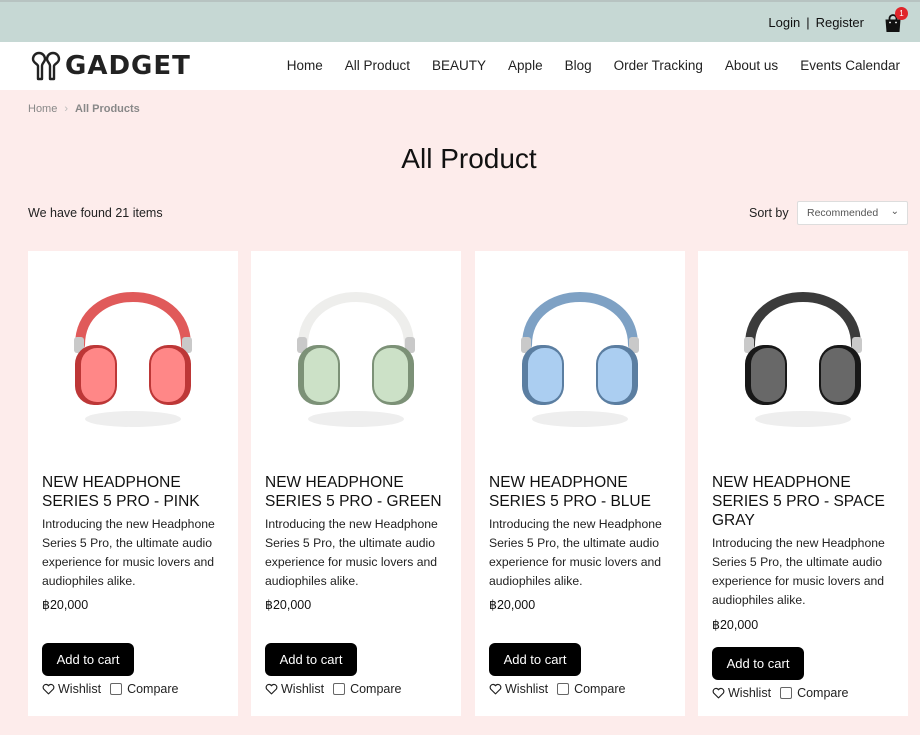 This screenshot has width=920, height=735. I want to click on nav-blog: Blog, so click(578, 65).